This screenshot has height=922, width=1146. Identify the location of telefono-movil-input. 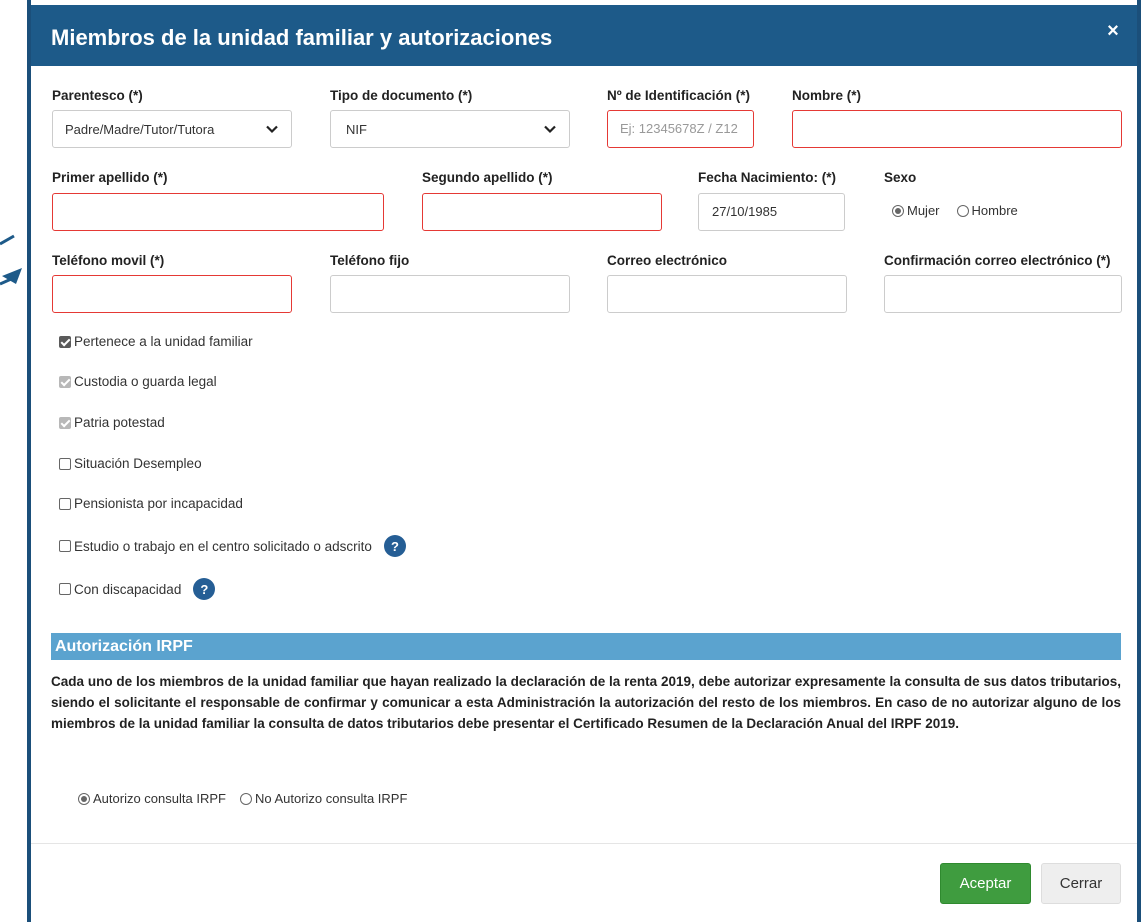
(172, 294).